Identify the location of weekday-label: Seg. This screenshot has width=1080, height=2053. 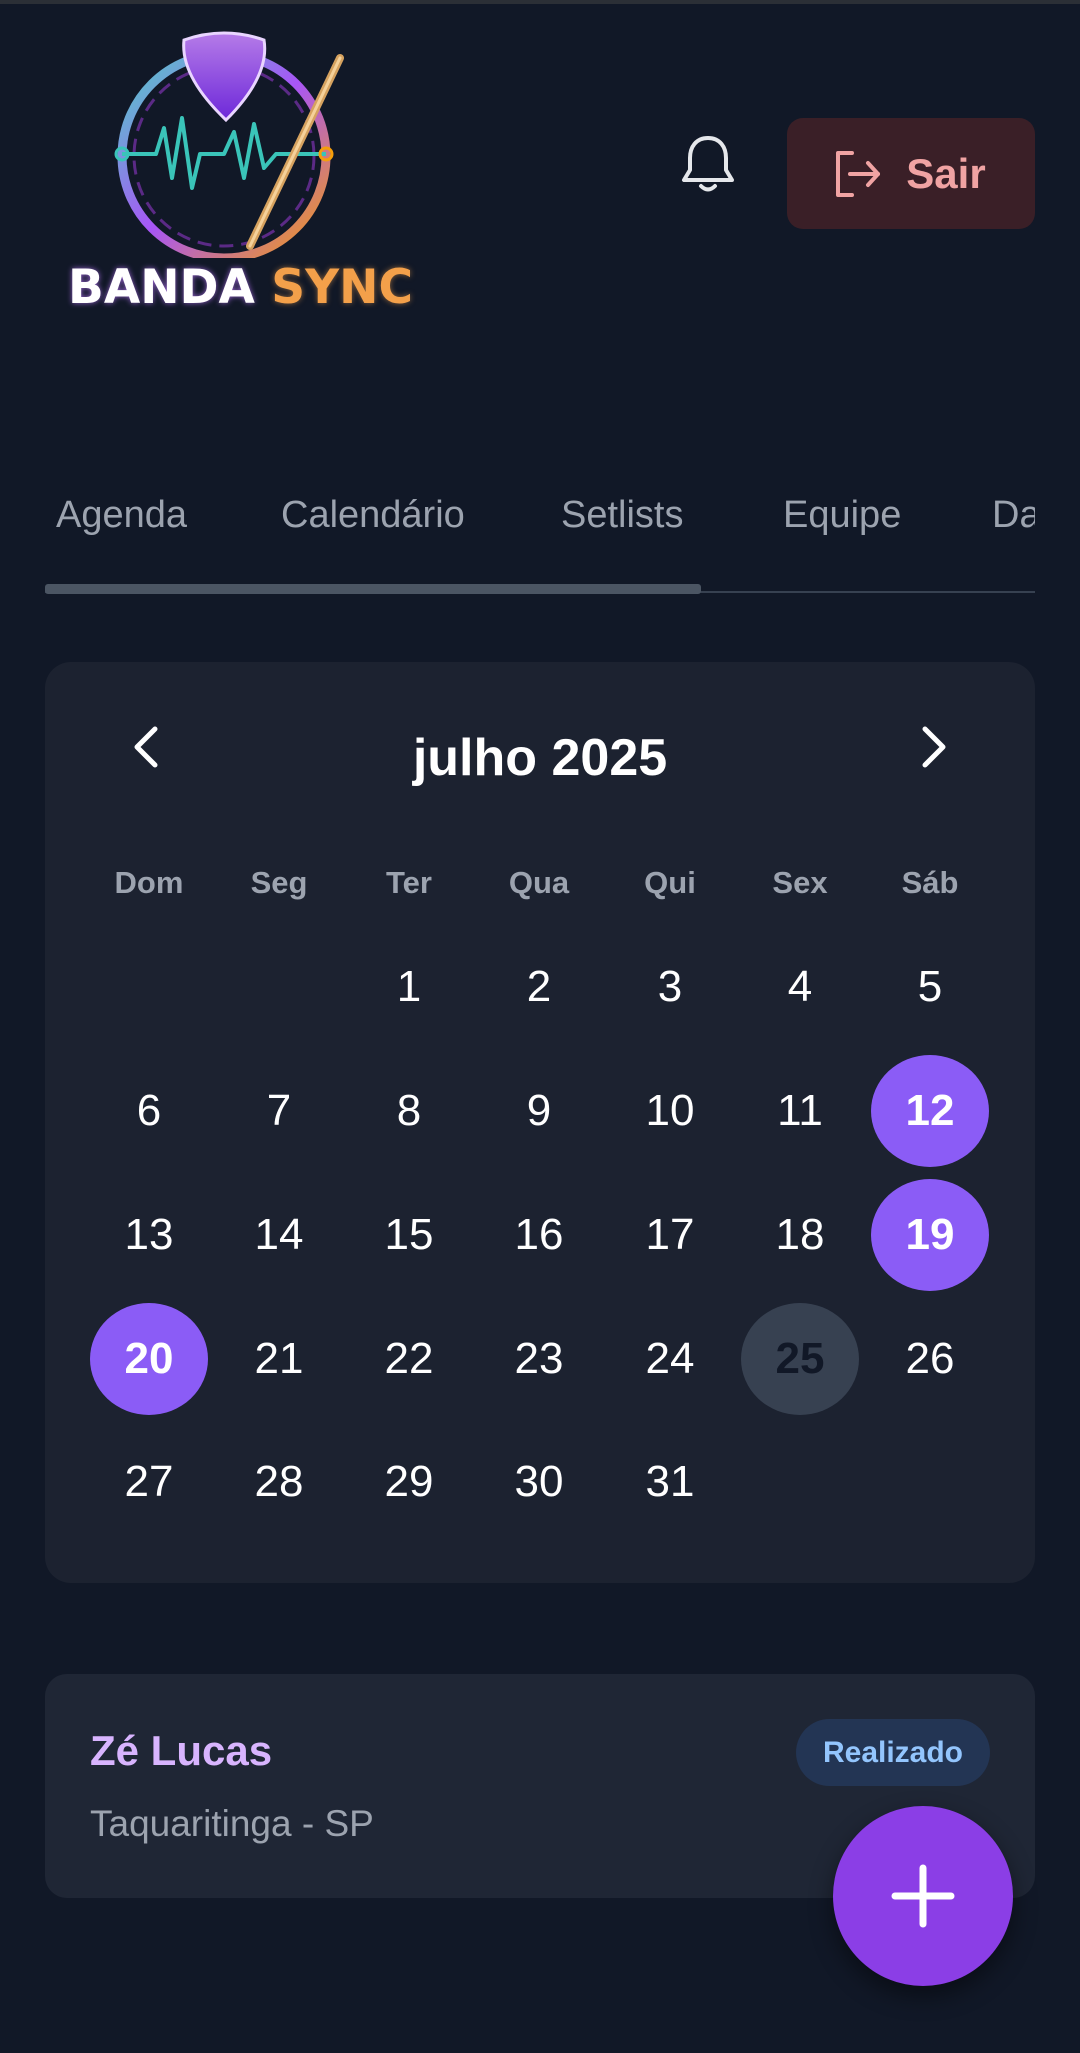
(279, 882).